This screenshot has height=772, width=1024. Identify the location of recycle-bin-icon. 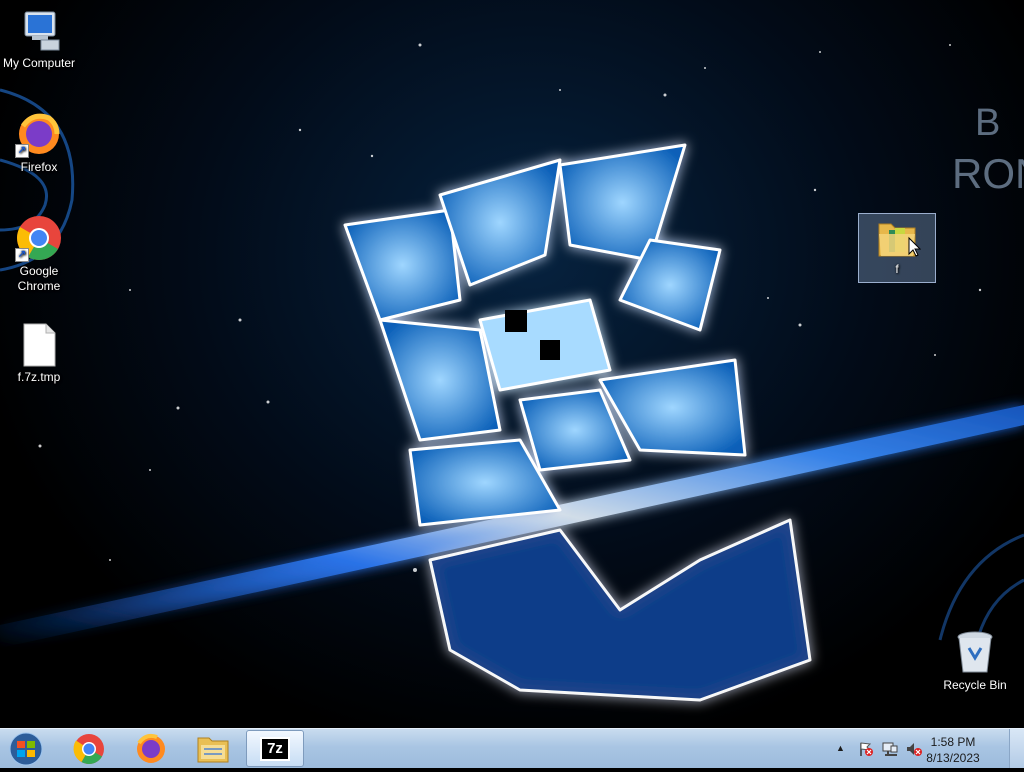
(975, 652).